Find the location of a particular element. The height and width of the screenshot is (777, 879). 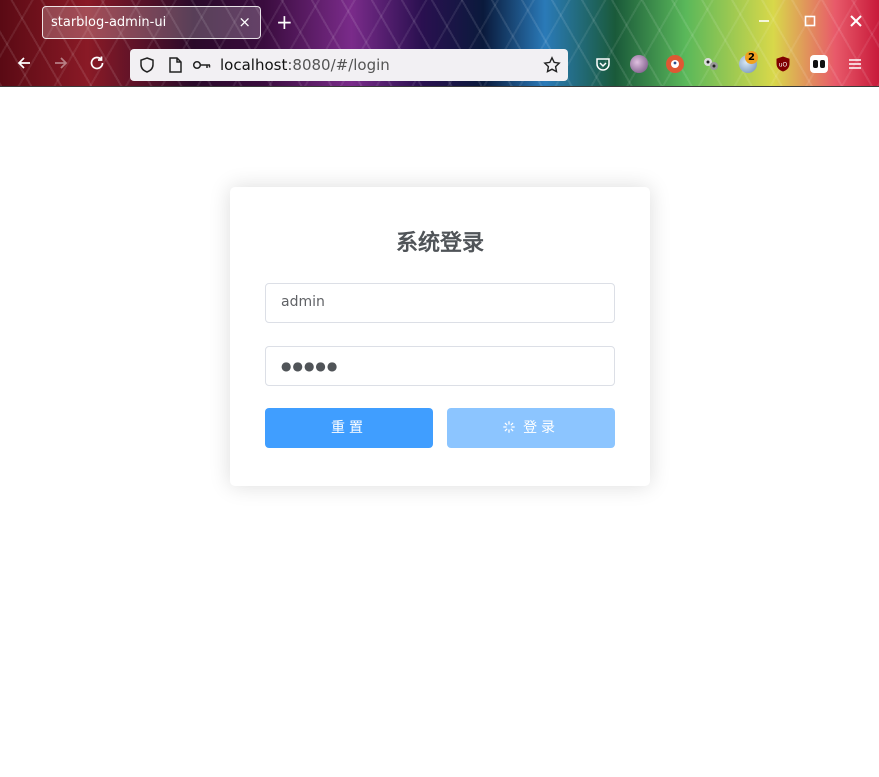

back-arrow-icon is located at coordinates (24, 65).